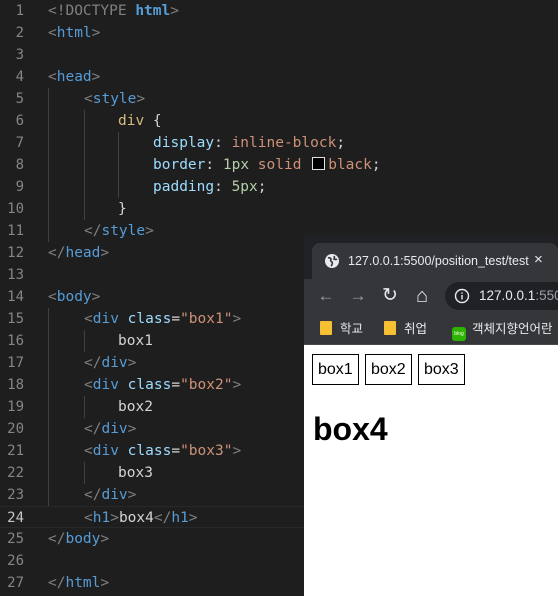  What do you see at coordinates (538, 260) in the screenshot?
I see `close-icon: ×` at bounding box center [538, 260].